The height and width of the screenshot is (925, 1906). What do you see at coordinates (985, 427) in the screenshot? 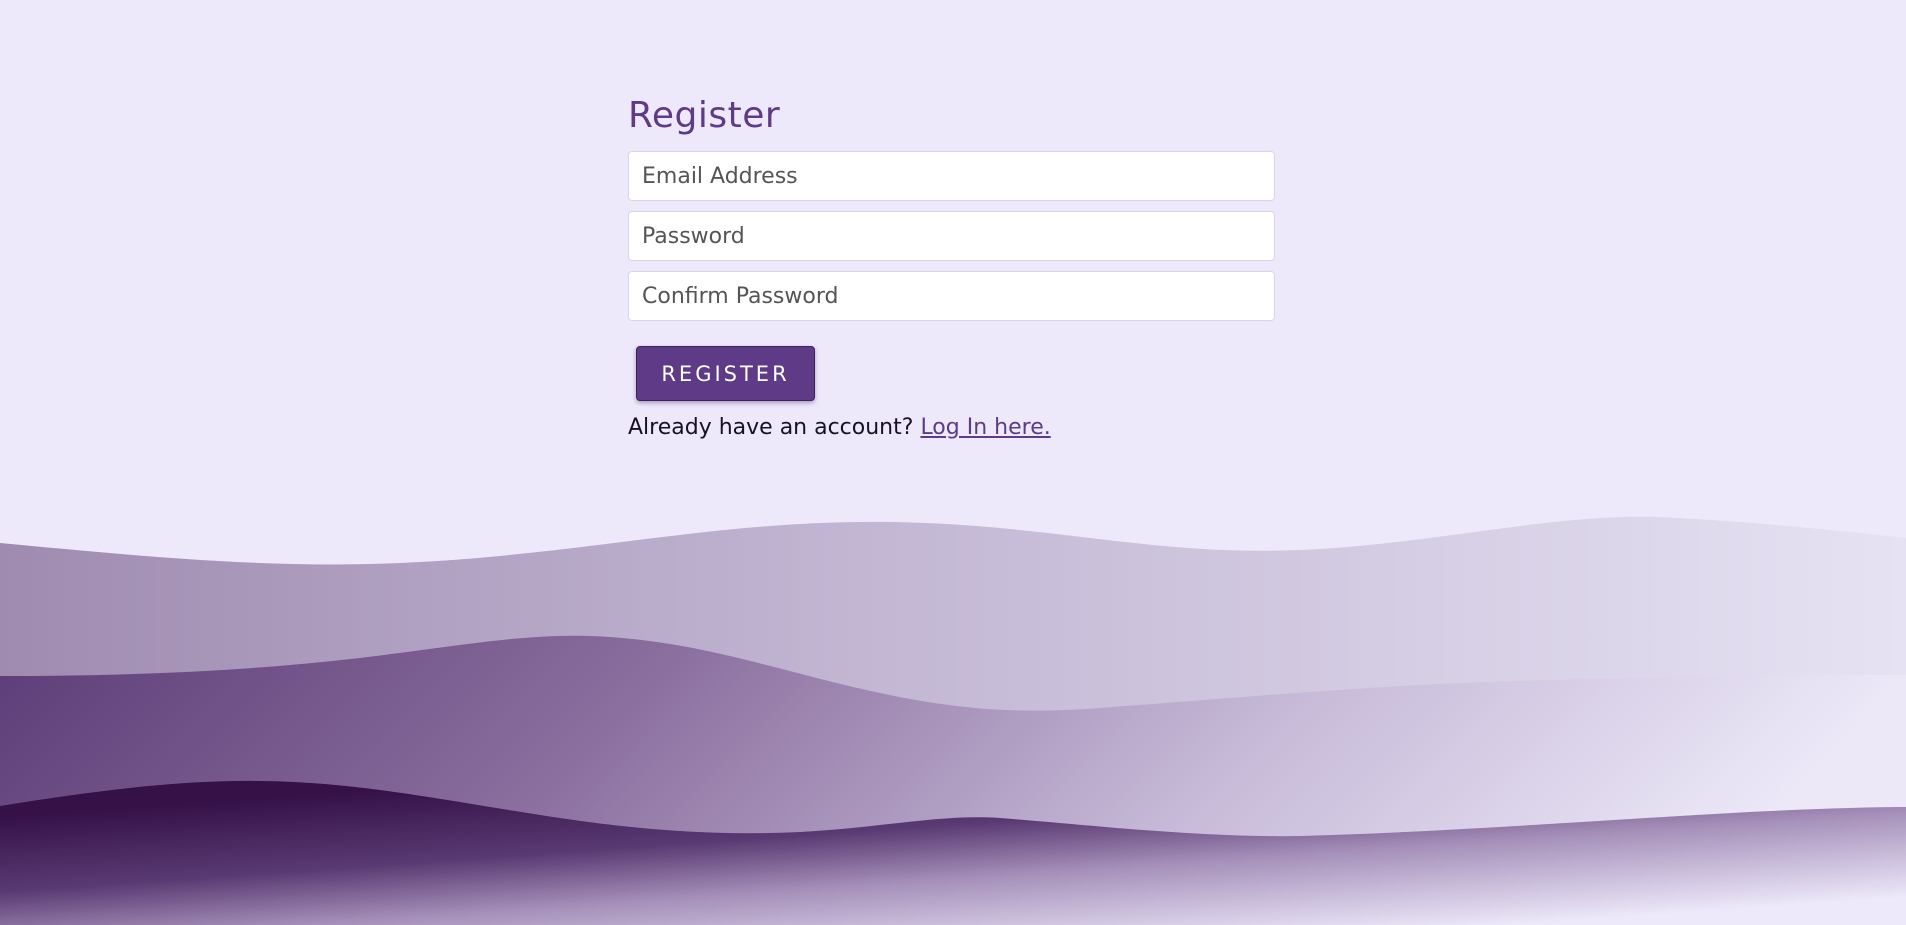
I see `login-link: Log In here.` at bounding box center [985, 427].